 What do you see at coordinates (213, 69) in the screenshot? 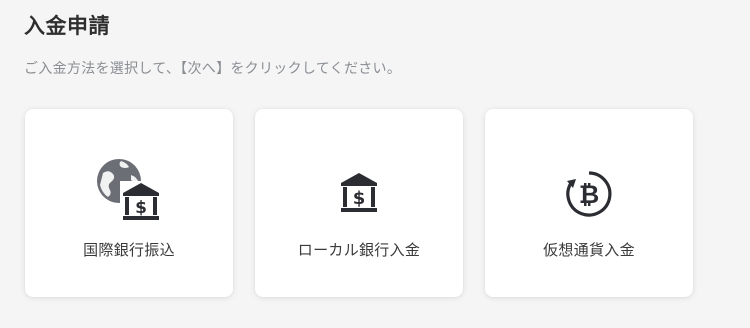
I see `instruction-text: ご入金方法を選択して、【次へ】をクリックしてください。` at bounding box center [213, 69].